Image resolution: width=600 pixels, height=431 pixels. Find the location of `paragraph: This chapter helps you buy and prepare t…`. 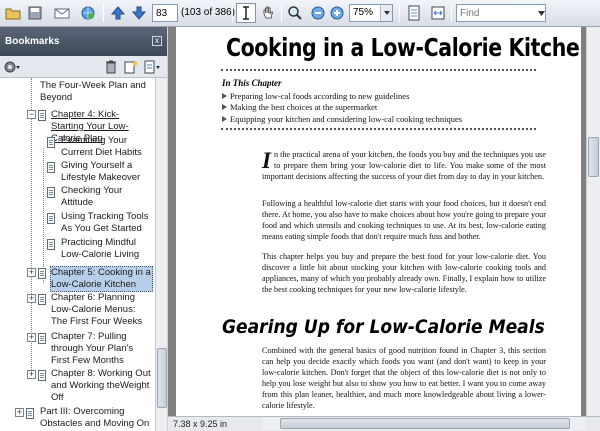

paragraph: This chapter helps you buy and prepare t… is located at coordinates (404, 273).